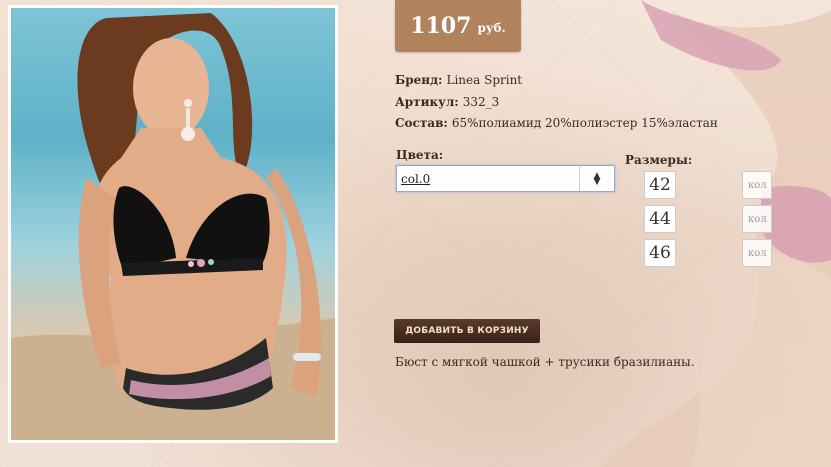 Image resolution: width=831 pixels, height=467 pixels. I want to click on quantity-input-42: кол, so click(757, 185).